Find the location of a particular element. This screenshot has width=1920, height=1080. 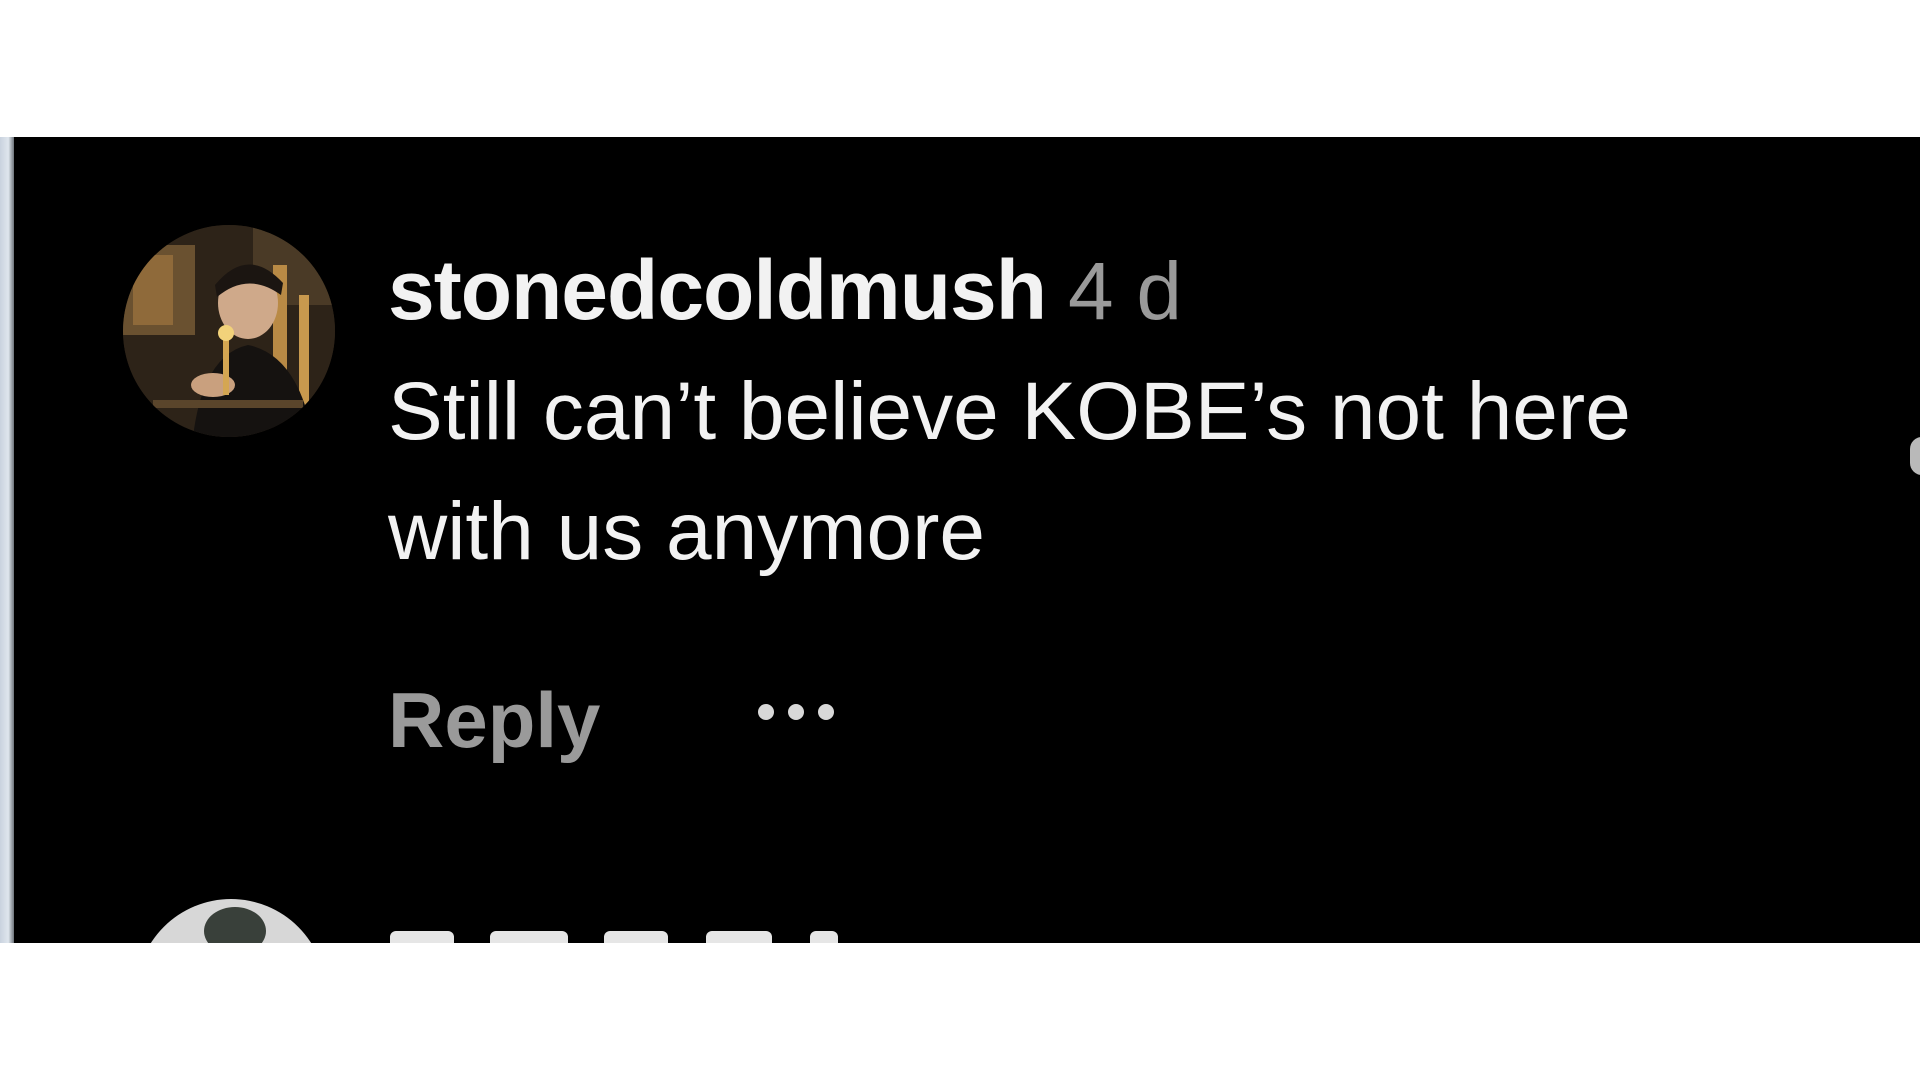

window-edge is located at coordinates (7, 540).